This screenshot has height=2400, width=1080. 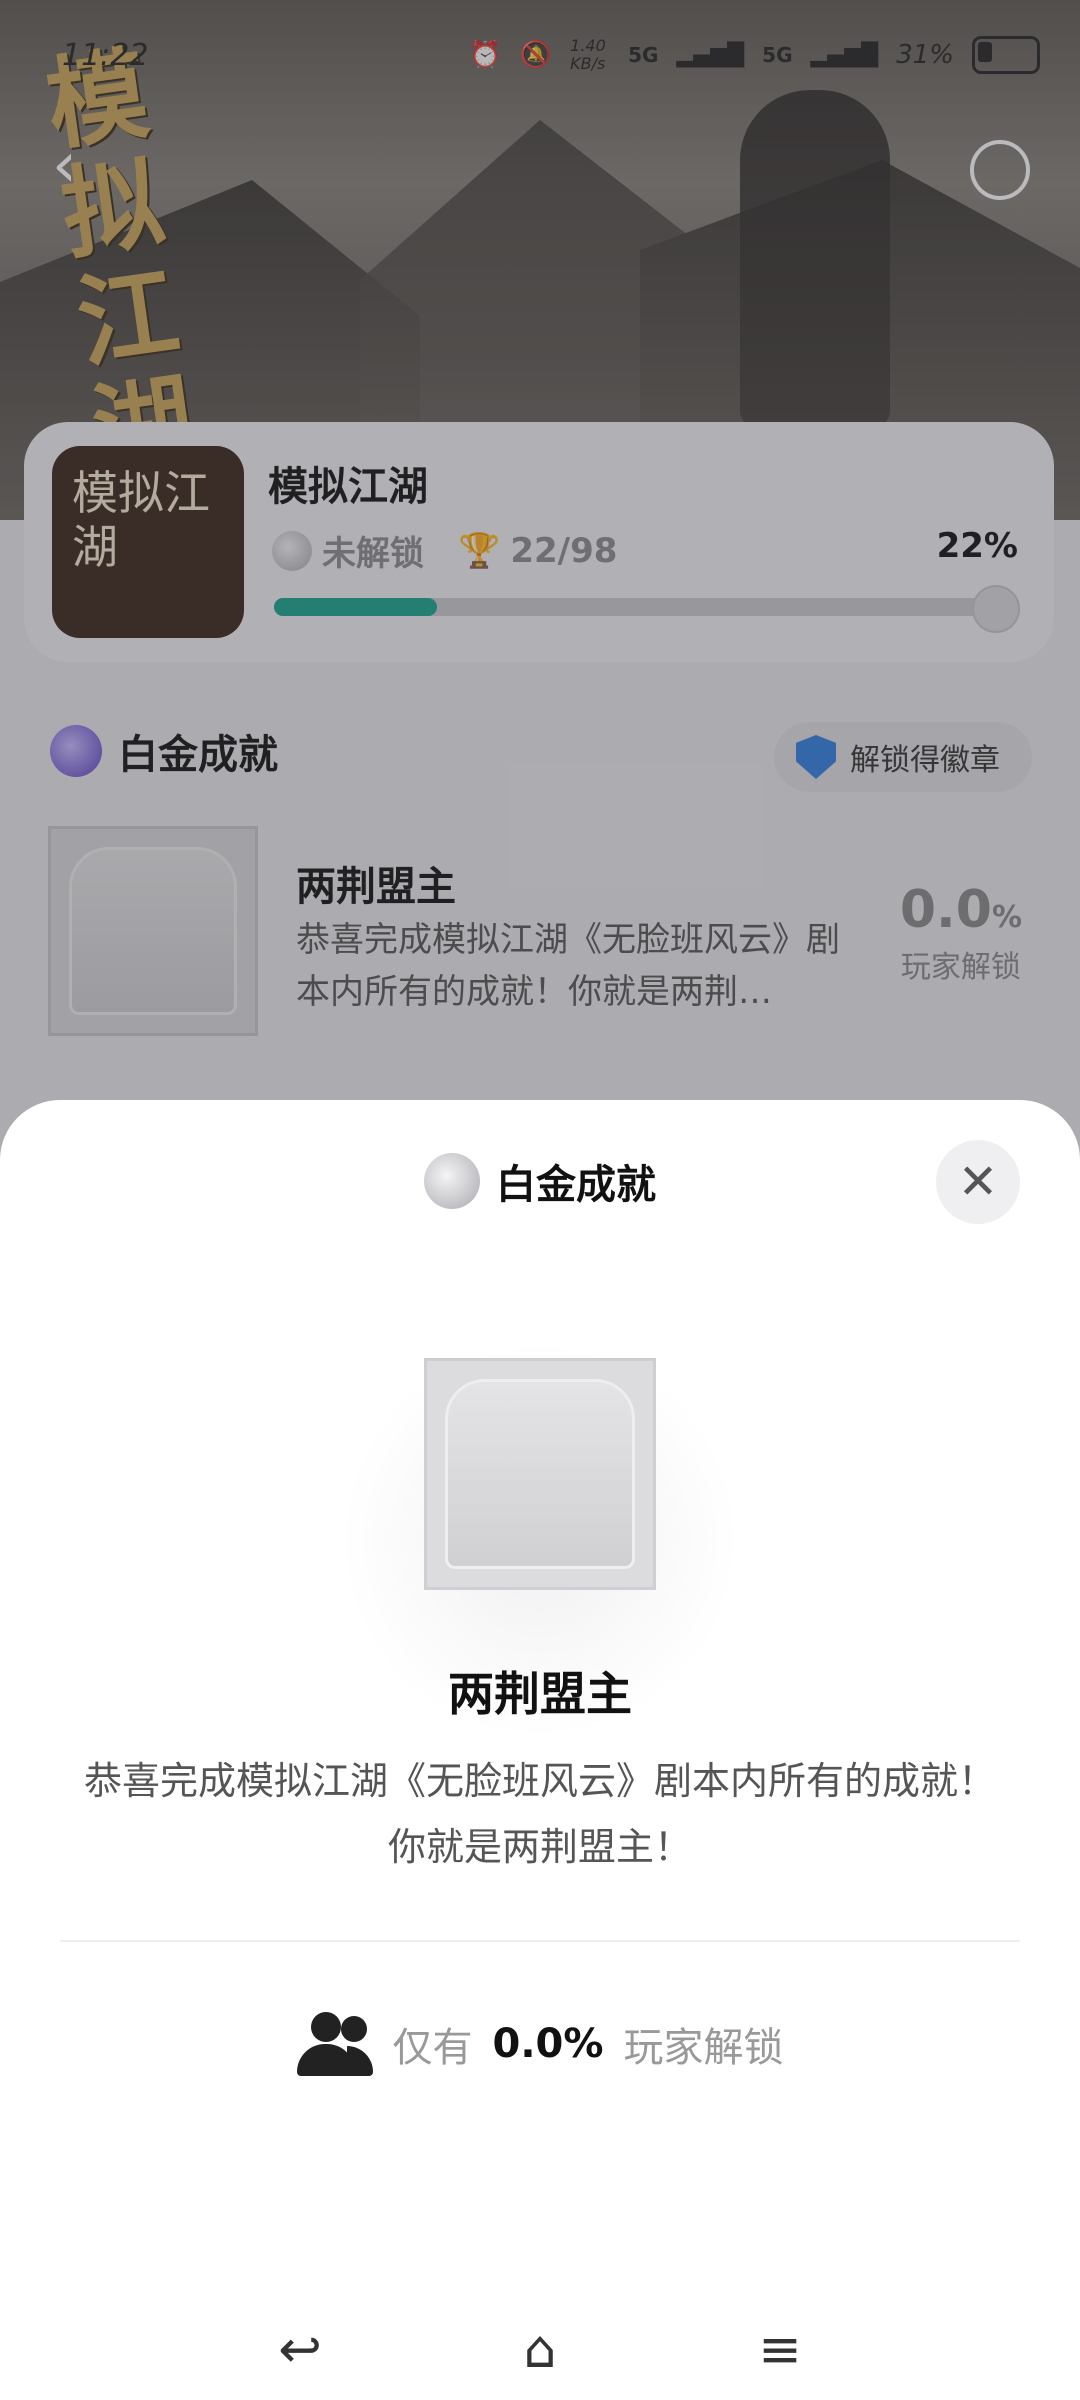 I want to click on system-nav-bar: ↩ ⌂ ≡, so click(x=540, y=2350).